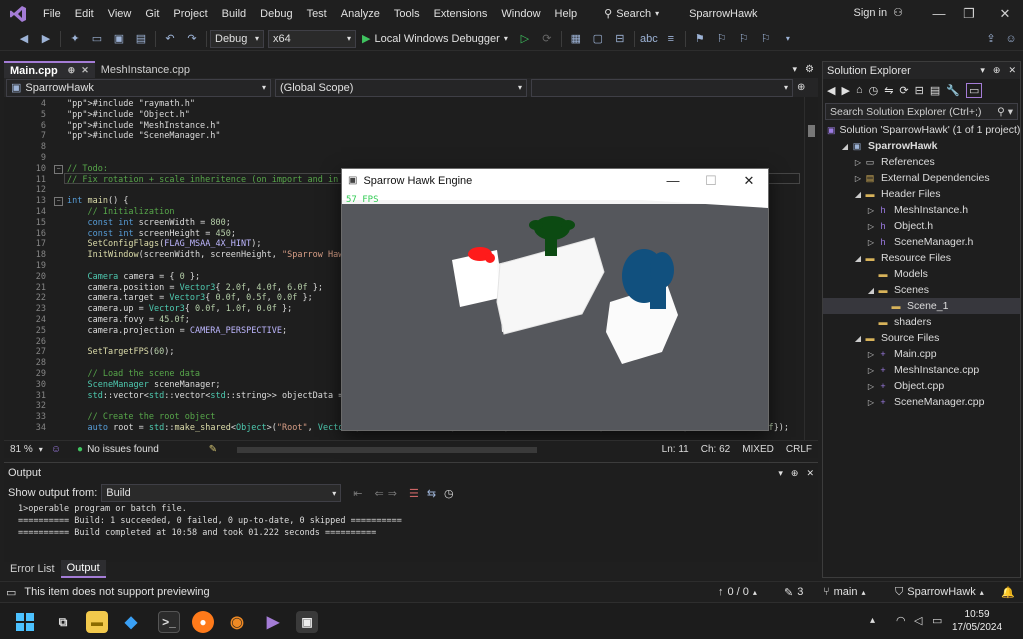  What do you see at coordinates (598, 39) in the screenshot?
I see `device-icon: ▢` at bounding box center [598, 39].